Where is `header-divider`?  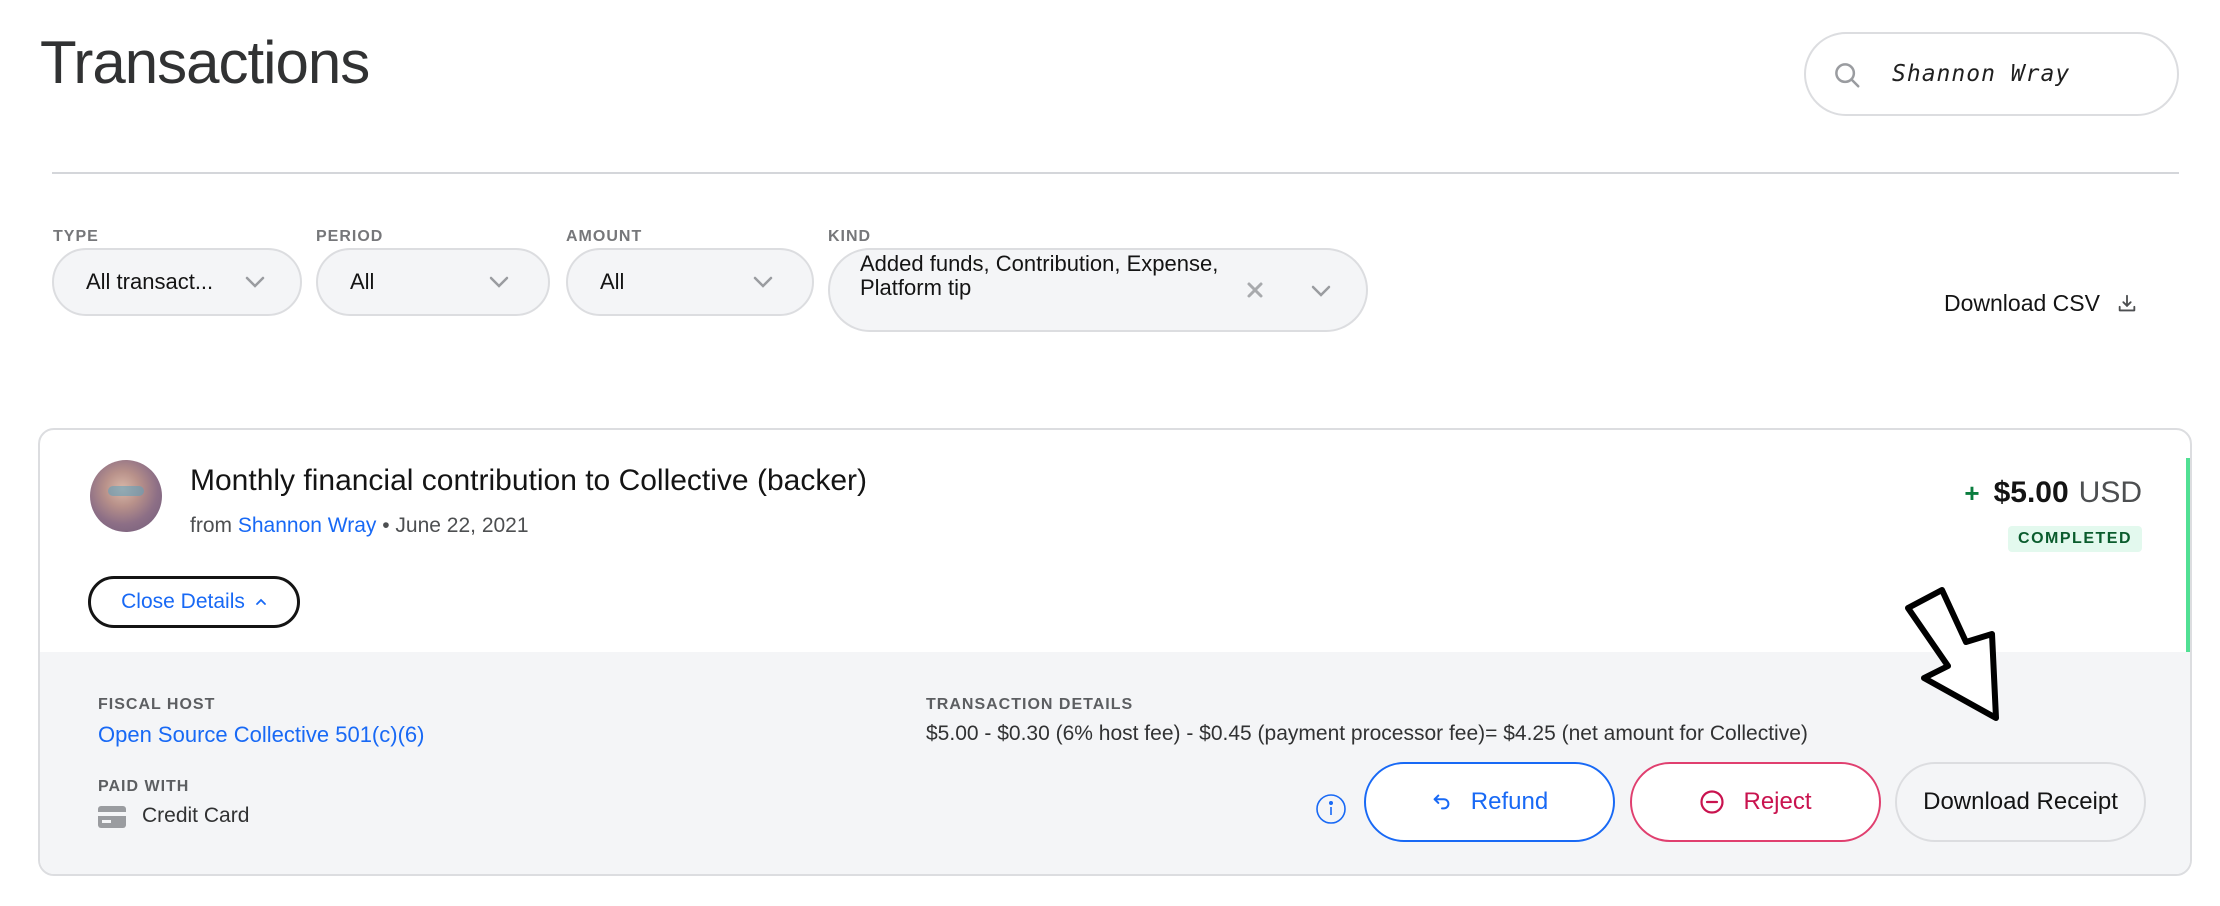
header-divider is located at coordinates (1115, 173).